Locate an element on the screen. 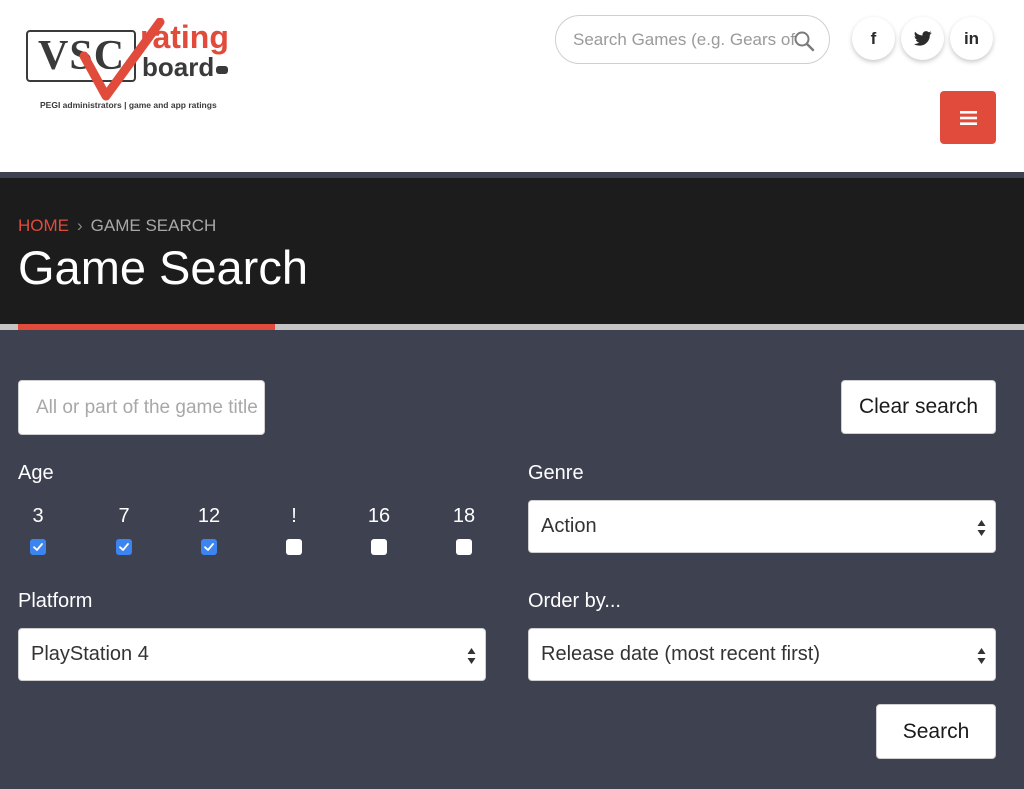 The height and width of the screenshot is (789, 1024). age-16-checkbox is located at coordinates (379, 547).